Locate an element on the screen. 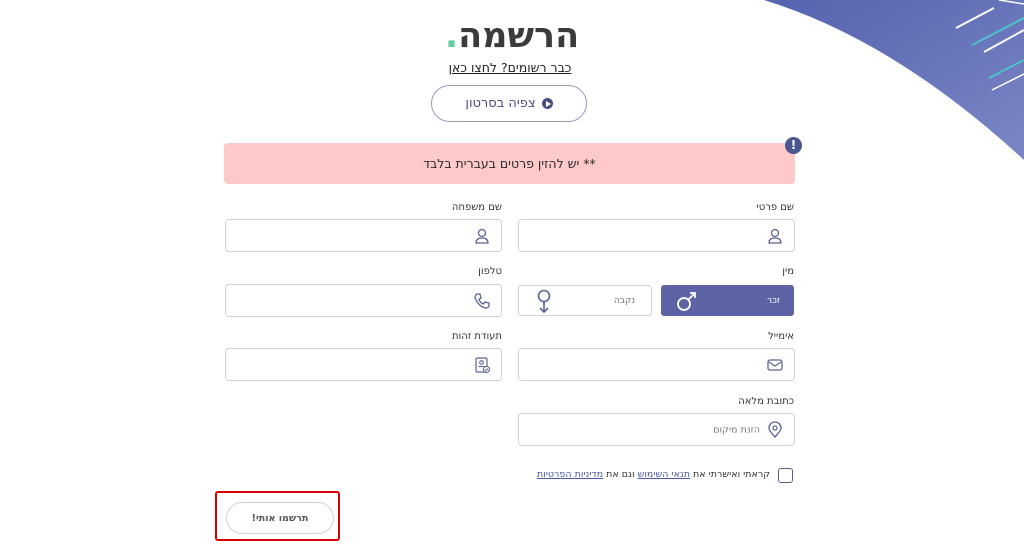 This screenshot has width=1024, height=556. location-pin-icon is located at coordinates (775, 429).